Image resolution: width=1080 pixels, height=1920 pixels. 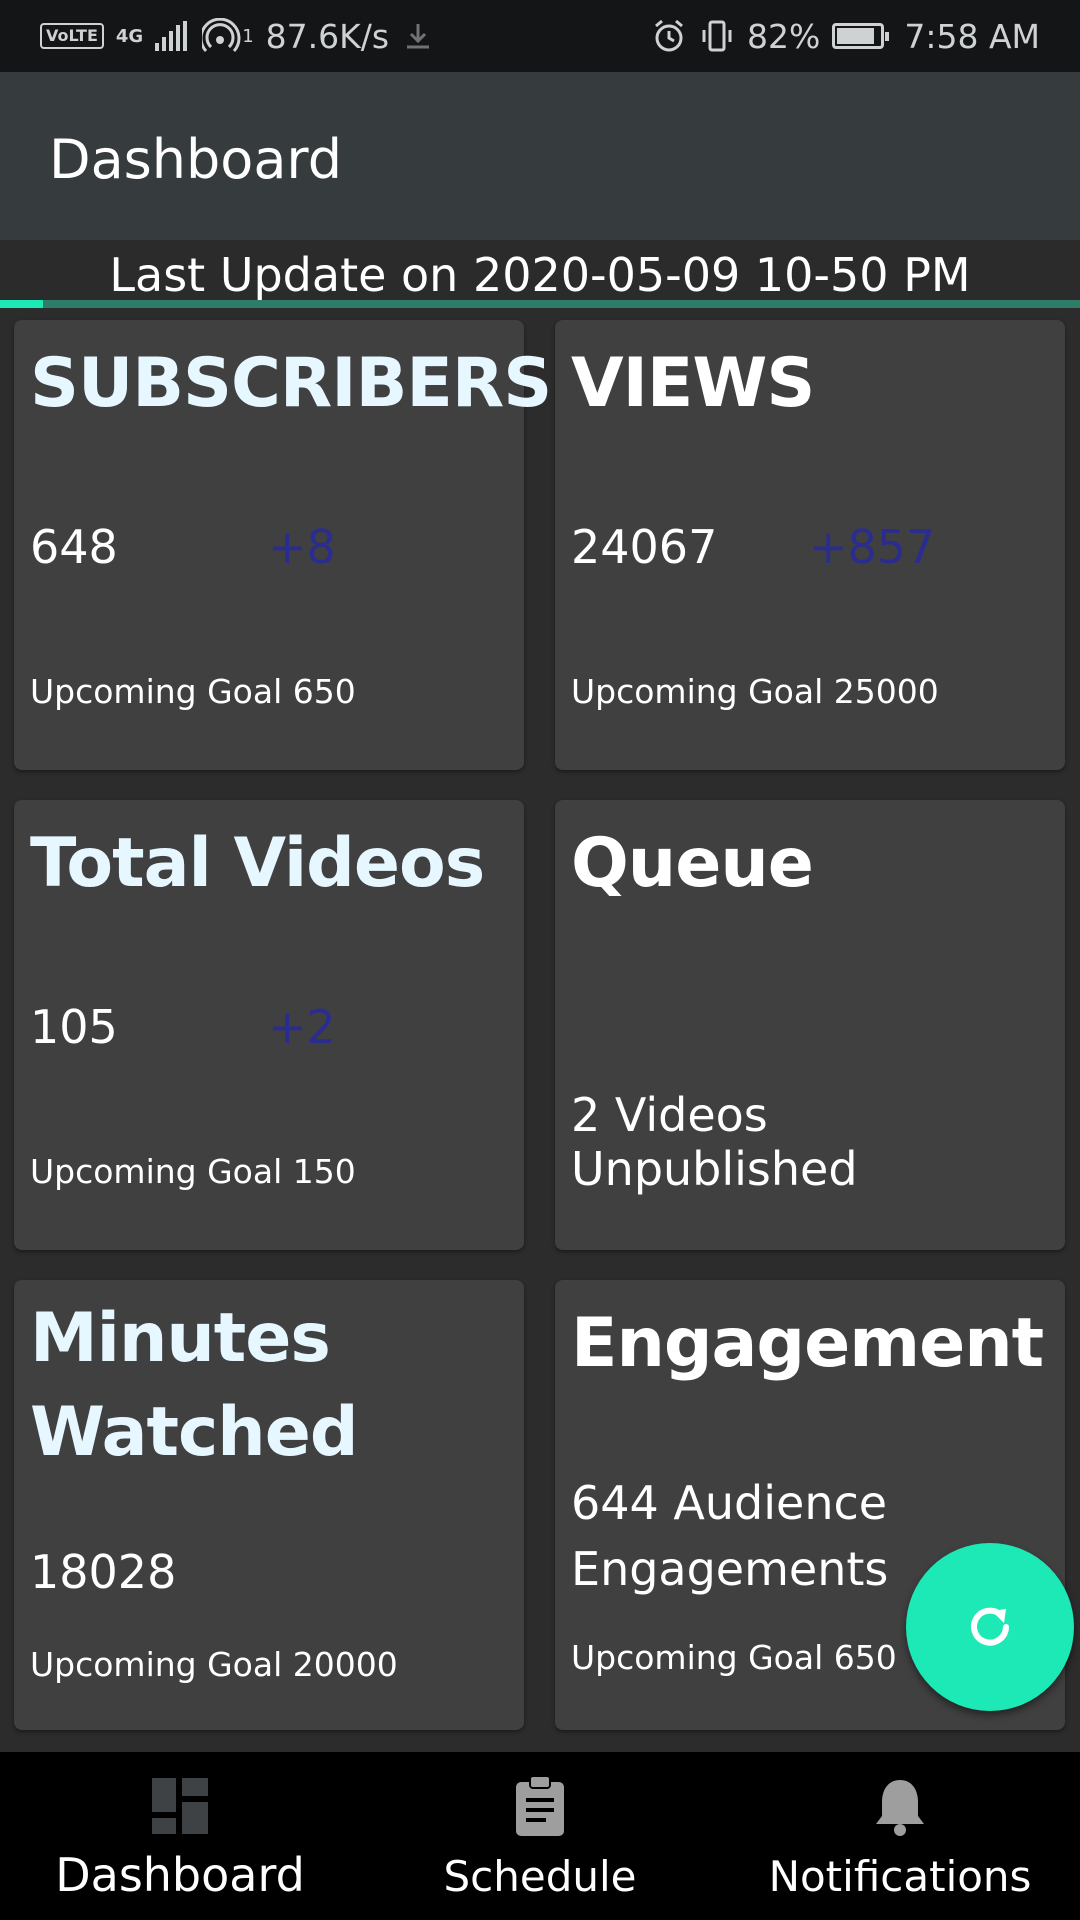 What do you see at coordinates (22, 304) in the screenshot?
I see `refresh-progress-fill` at bounding box center [22, 304].